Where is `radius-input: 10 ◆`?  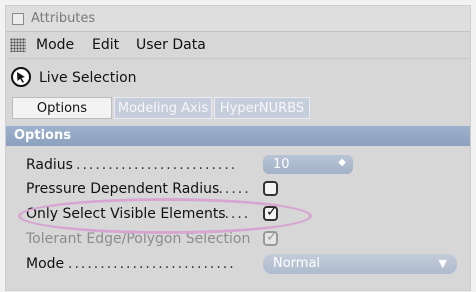
radius-input: 10 ◆ is located at coordinates (308, 164).